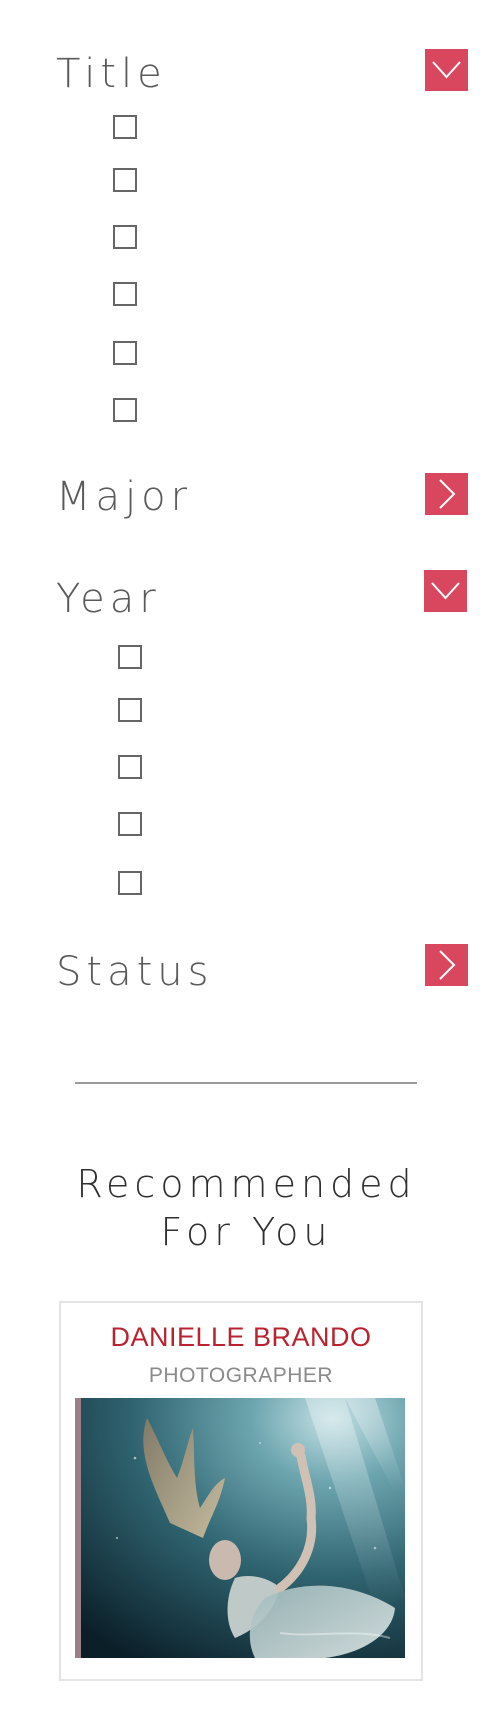 The image size is (493, 1723). I want to click on profile-photo-illustration, so click(240, 1528).